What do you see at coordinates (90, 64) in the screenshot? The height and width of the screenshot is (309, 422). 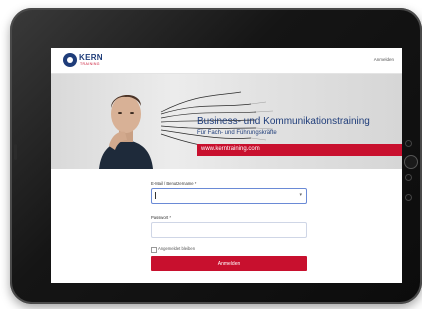 I see `logo-subtitle: TRAINING` at bounding box center [90, 64].